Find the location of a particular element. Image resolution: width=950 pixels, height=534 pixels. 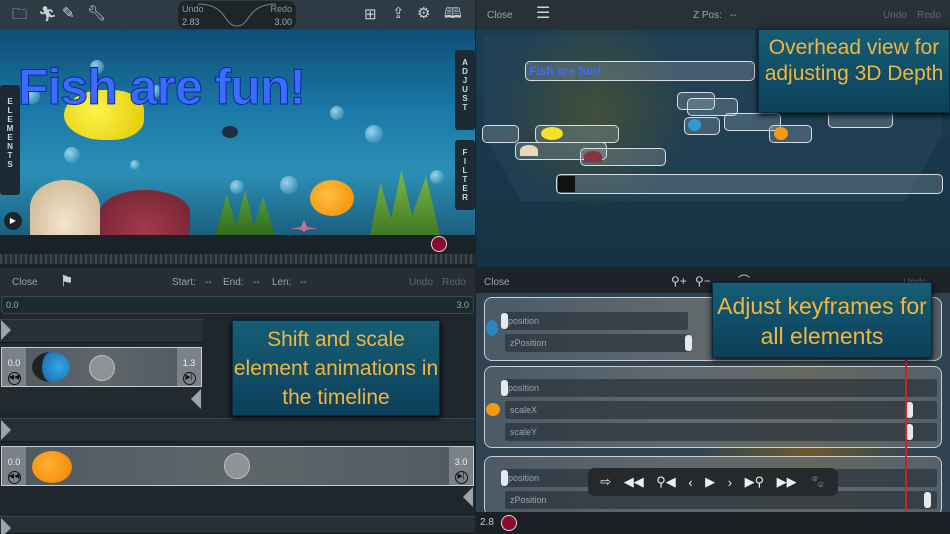

element-pill-title: Fish are fun! is located at coordinates (640, 71).